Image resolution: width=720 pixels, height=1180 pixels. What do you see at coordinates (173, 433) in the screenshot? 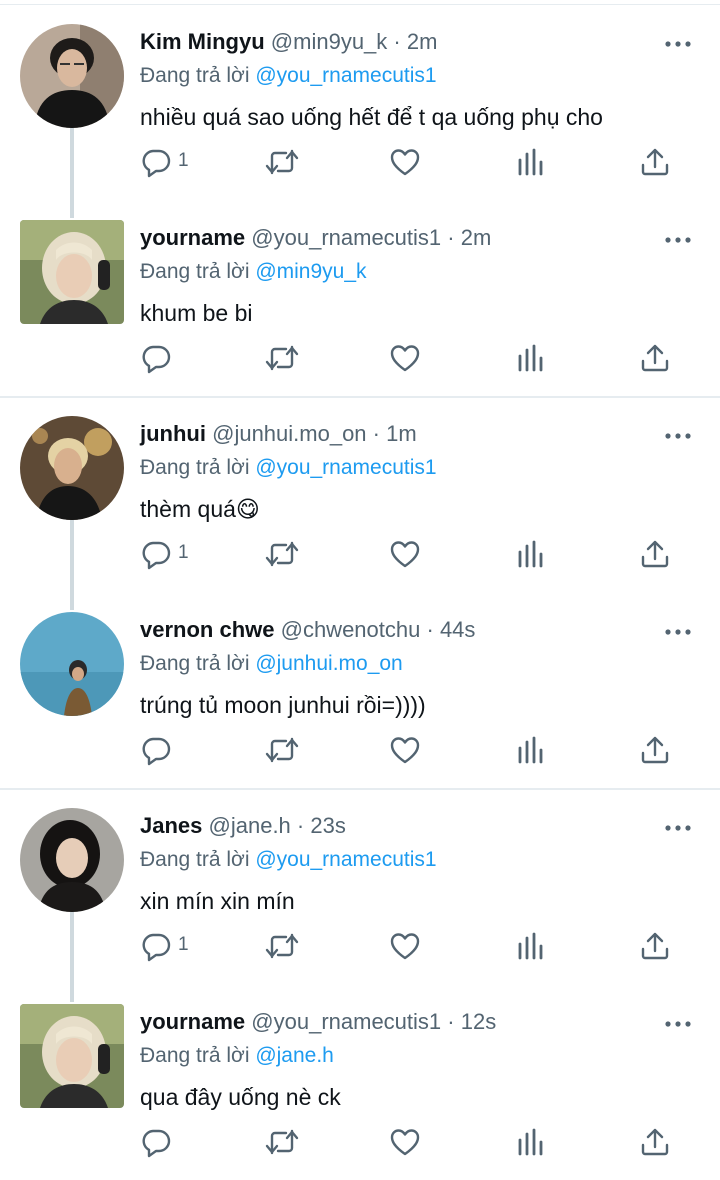
I see `author-name: junhui` at bounding box center [173, 433].